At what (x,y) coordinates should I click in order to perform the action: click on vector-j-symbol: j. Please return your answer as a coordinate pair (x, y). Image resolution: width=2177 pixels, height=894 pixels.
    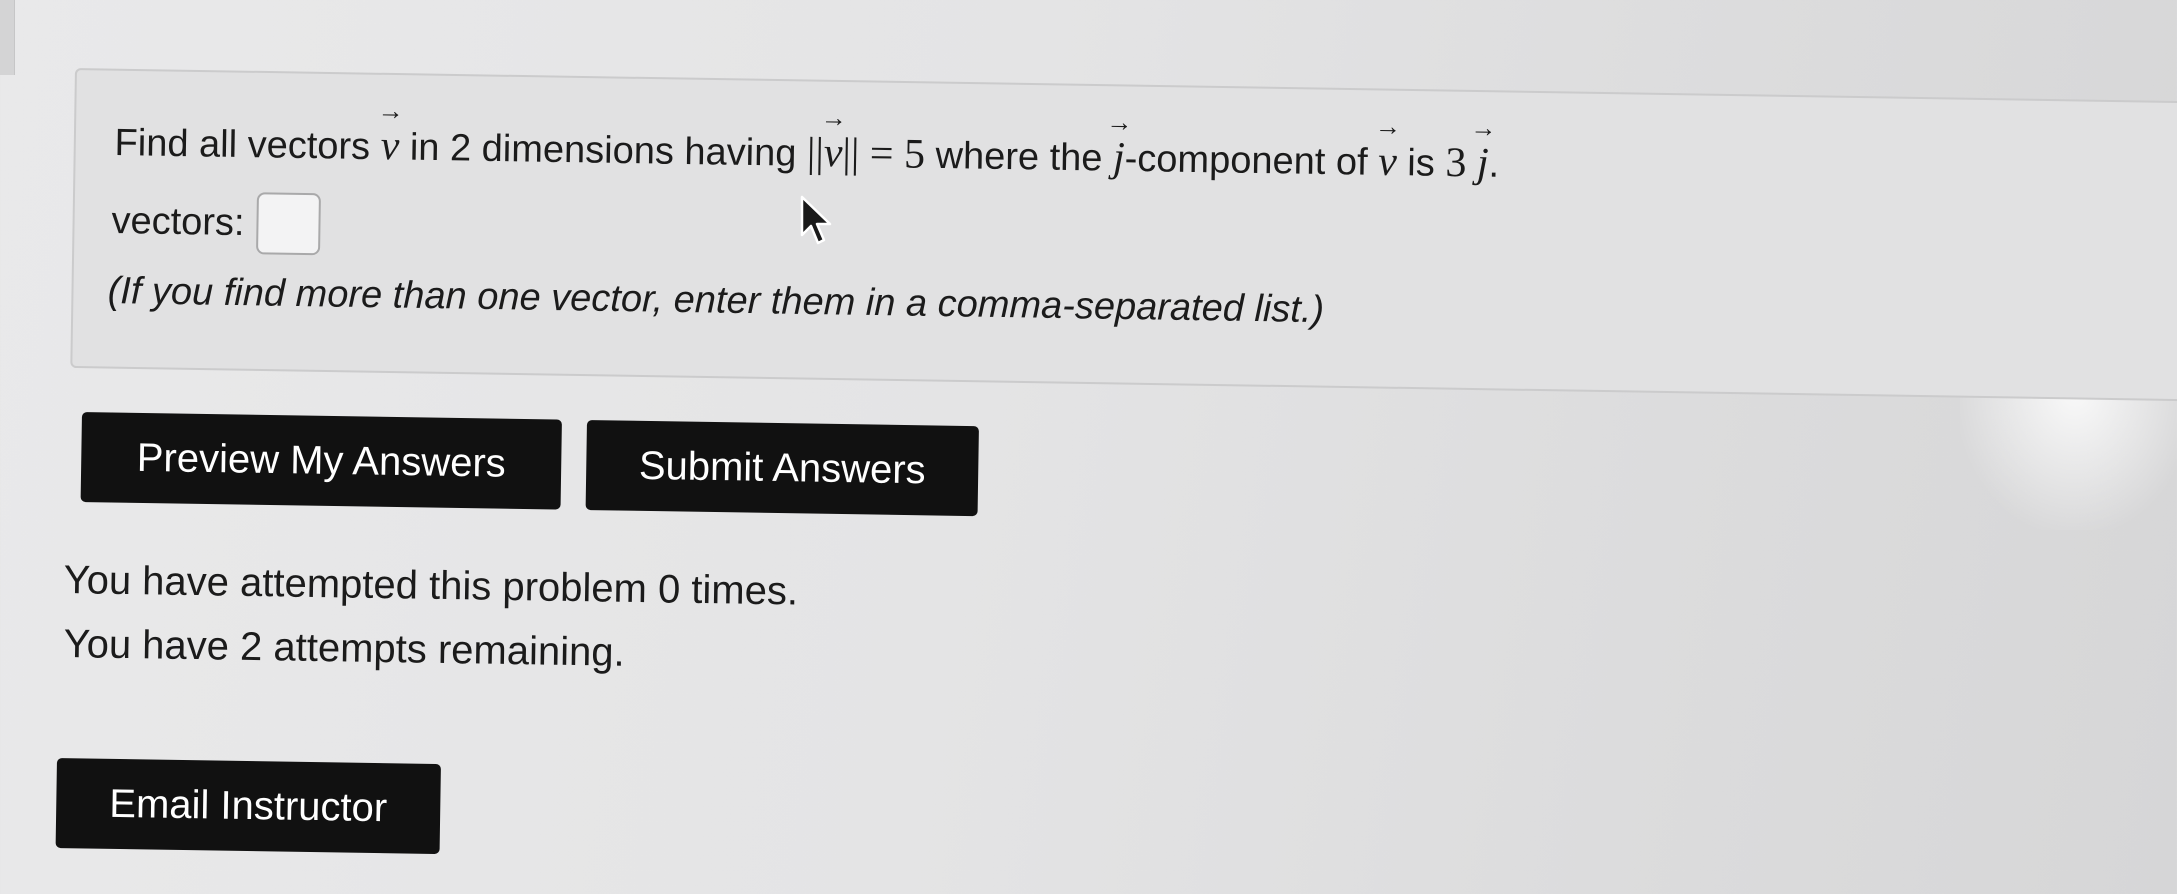
    Looking at the image, I should click on (1119, 158).